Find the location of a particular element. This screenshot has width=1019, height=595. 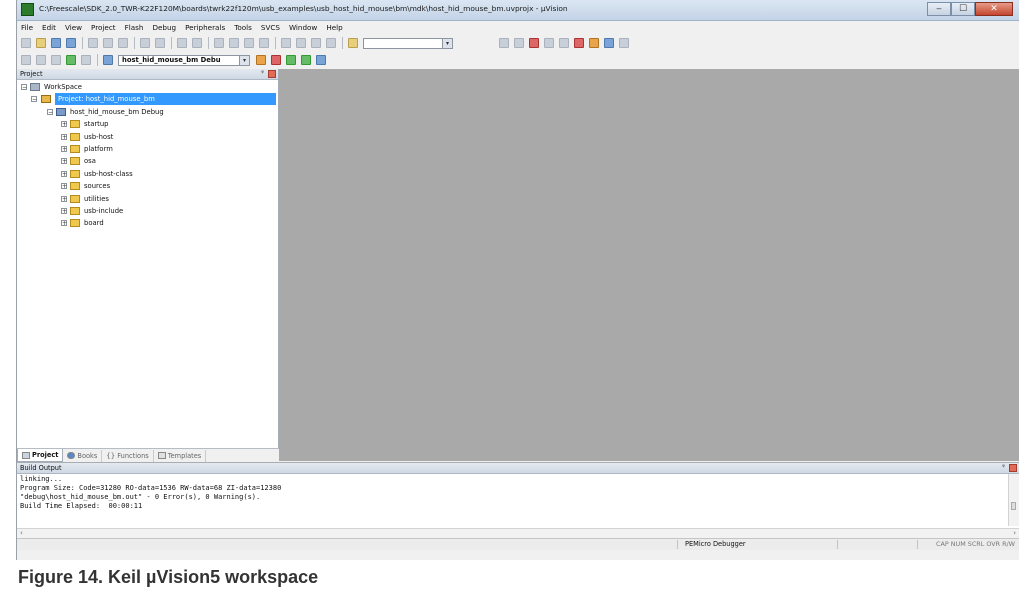

menu-help: Help is located at coordinates (334, 27).